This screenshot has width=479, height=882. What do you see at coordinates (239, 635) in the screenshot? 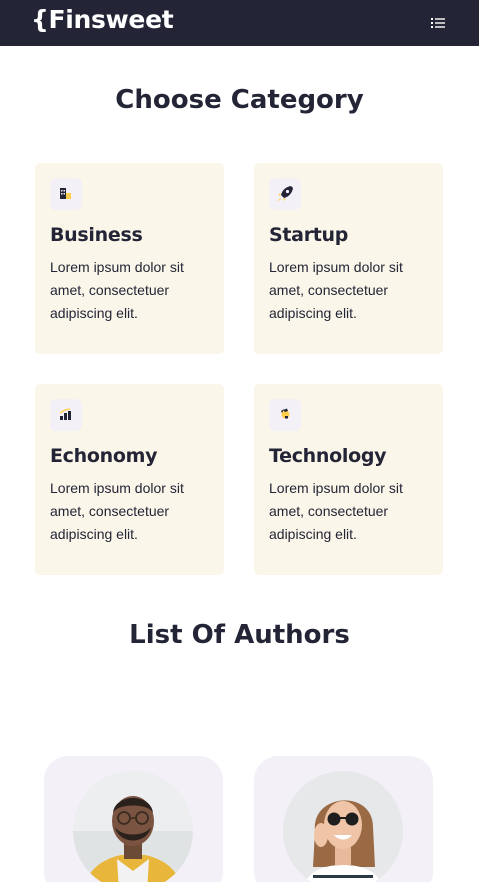
I see `list-of-authors-title: List Of Authors` at bounding box center [239, 635].